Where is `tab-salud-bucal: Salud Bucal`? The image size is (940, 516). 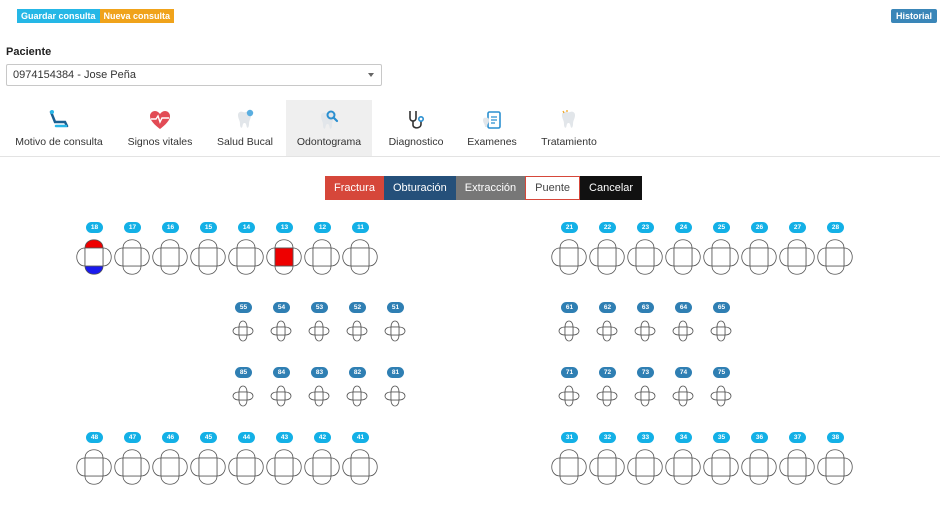 tab-salud-bucal: Salud Bucal is located at coordinates (245, 128).